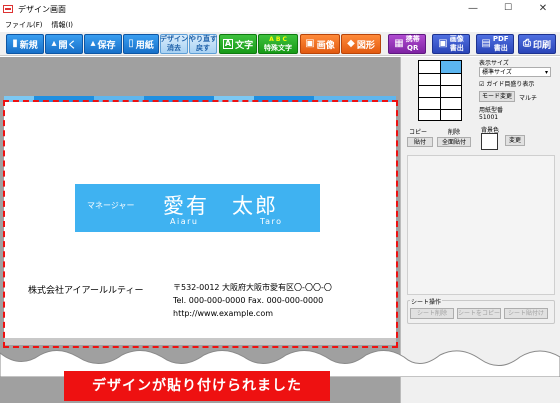 Image resolution: width=560 pixels, height=403 pixels. What do you see at coordinates (42, 9) in the screenshot?
I see `window-title: デザイン画面` at bounding box center [42, 9].